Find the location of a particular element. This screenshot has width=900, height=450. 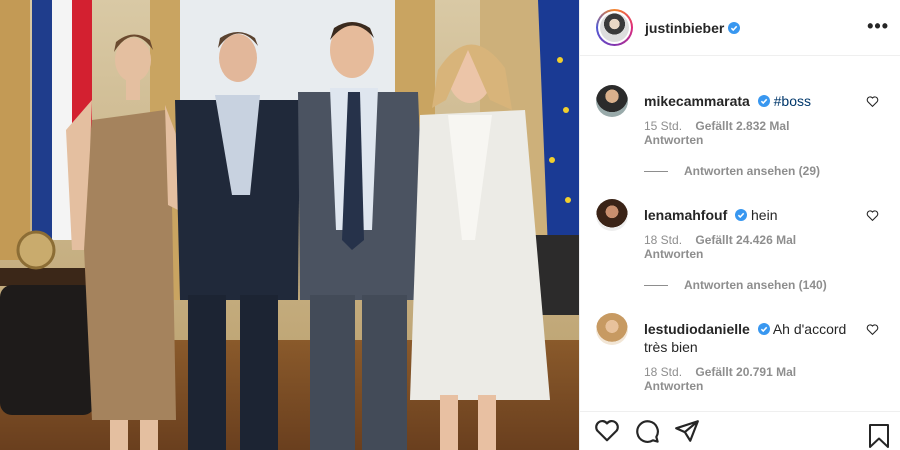

comment-meta: 15 Std. Gefällt 2.832 Mal is located at coordinates (764, 126).